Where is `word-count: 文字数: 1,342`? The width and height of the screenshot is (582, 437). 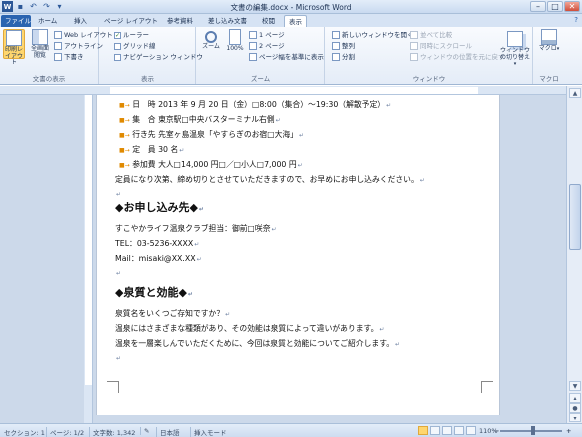 word-count: 文字数: 1,342 is located at coordinates (112, 432).